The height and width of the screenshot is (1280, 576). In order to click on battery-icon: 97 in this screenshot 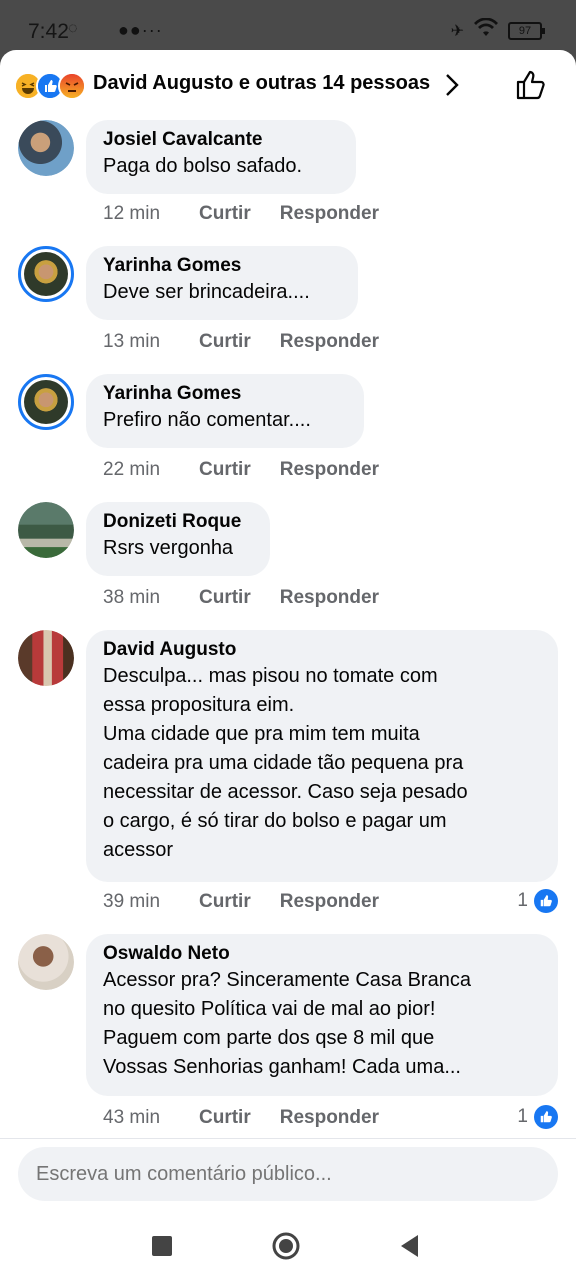, I will do `click(526, 30)`.